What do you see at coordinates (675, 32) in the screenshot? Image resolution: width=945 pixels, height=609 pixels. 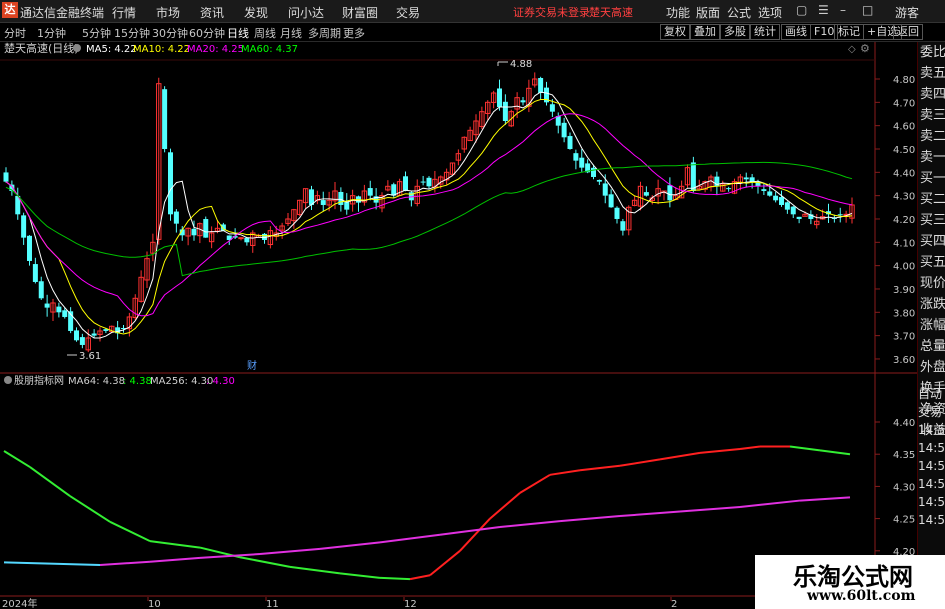 I see `adjust-button: 复权` at bounding box center [675, 32].